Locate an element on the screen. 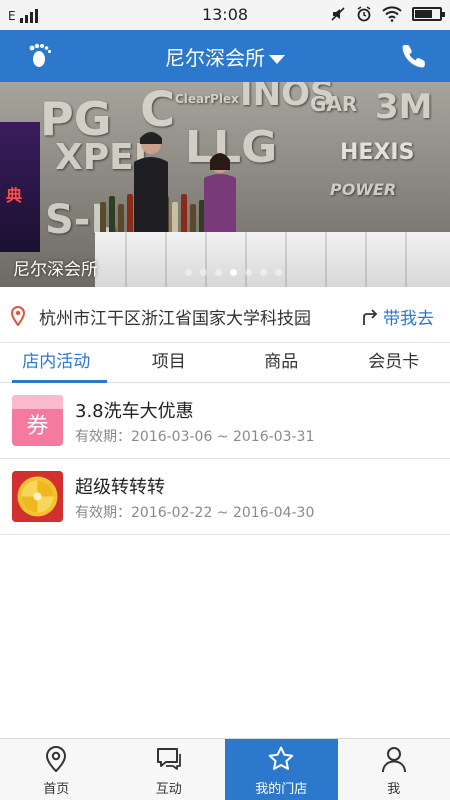  chevron-down-icon is located at coordinates (277, 59).